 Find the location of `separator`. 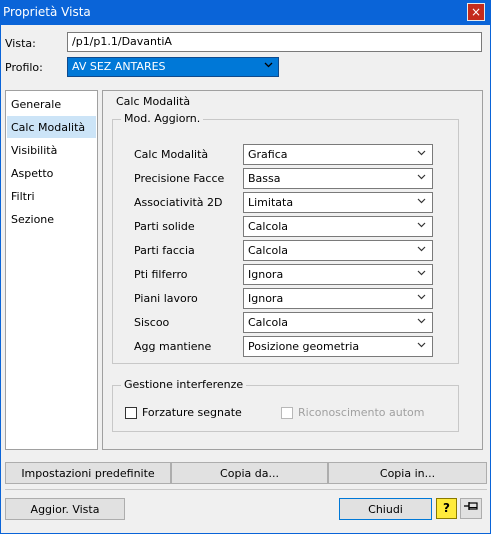

separator is located at coordinates (246, 489).